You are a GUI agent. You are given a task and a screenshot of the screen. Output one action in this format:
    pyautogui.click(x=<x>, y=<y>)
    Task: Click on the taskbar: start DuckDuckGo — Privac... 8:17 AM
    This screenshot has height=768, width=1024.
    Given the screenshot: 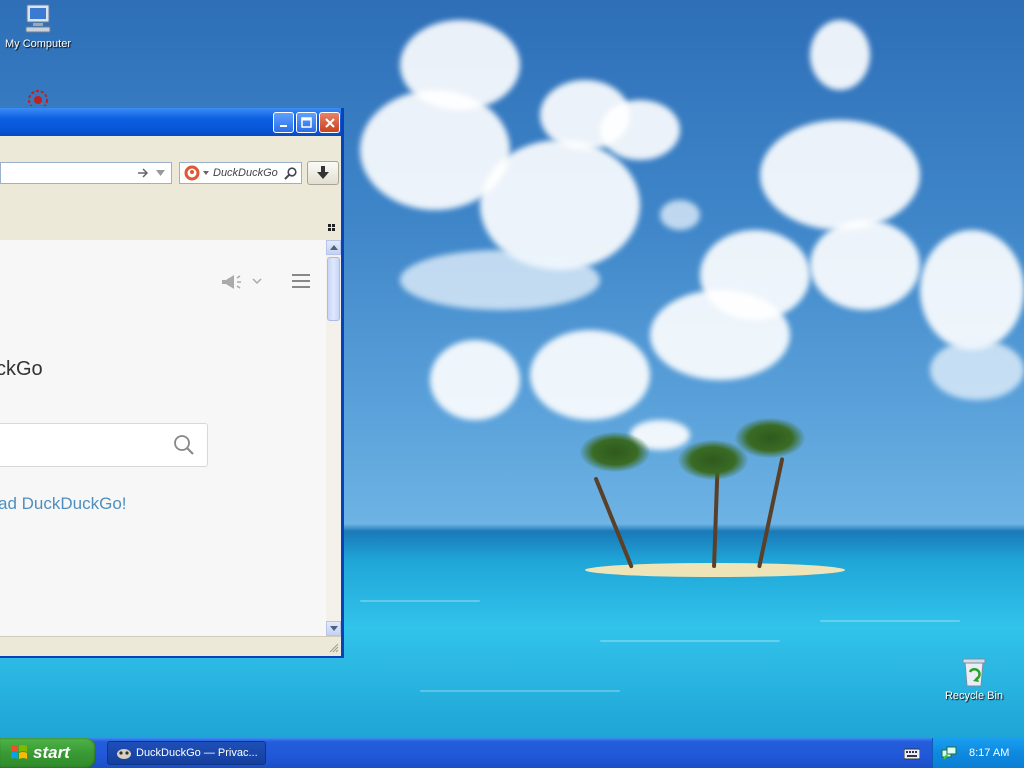 What is the action you would take?
    pyautogui.click(x=512, y=753)
    